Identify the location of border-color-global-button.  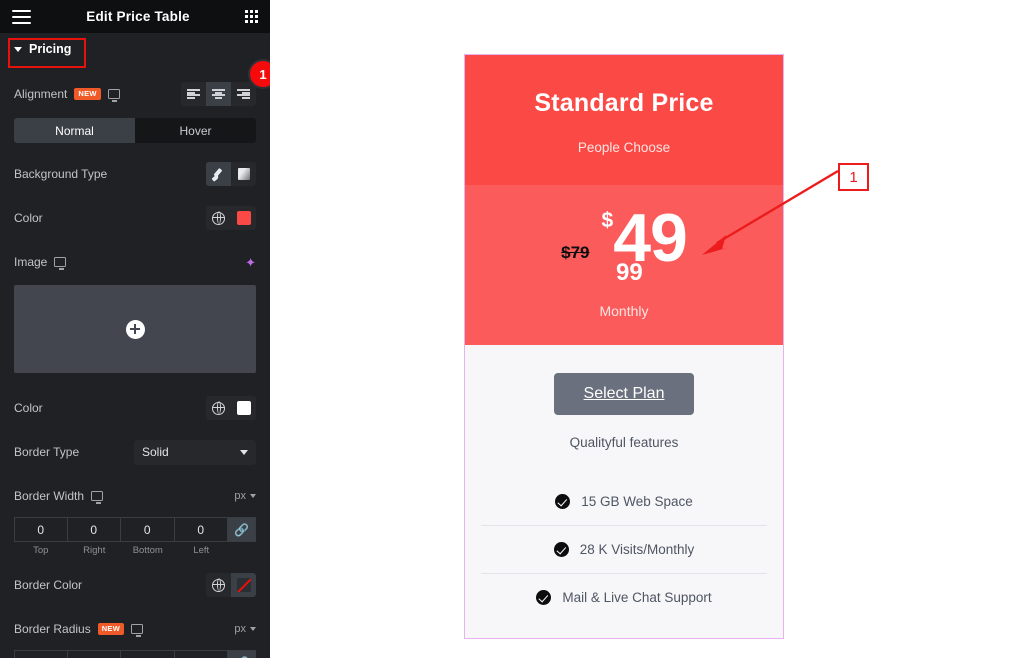
(218, 585).